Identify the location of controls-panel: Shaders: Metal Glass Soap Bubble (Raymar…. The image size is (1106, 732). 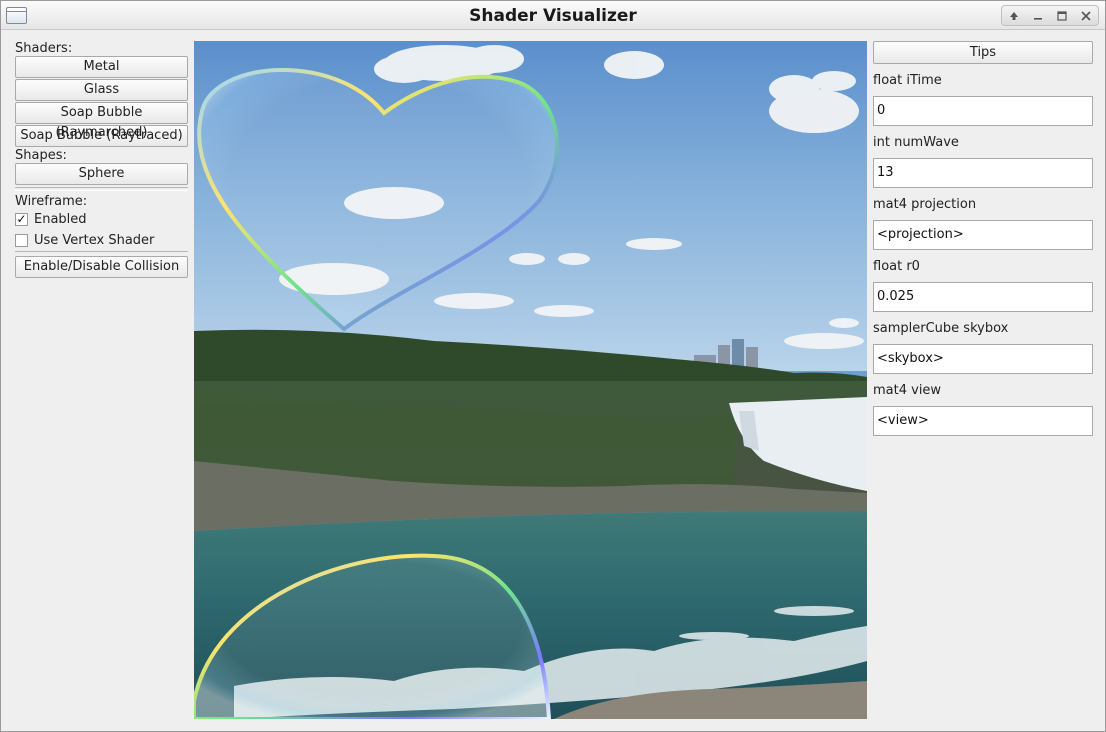
(101, 160).